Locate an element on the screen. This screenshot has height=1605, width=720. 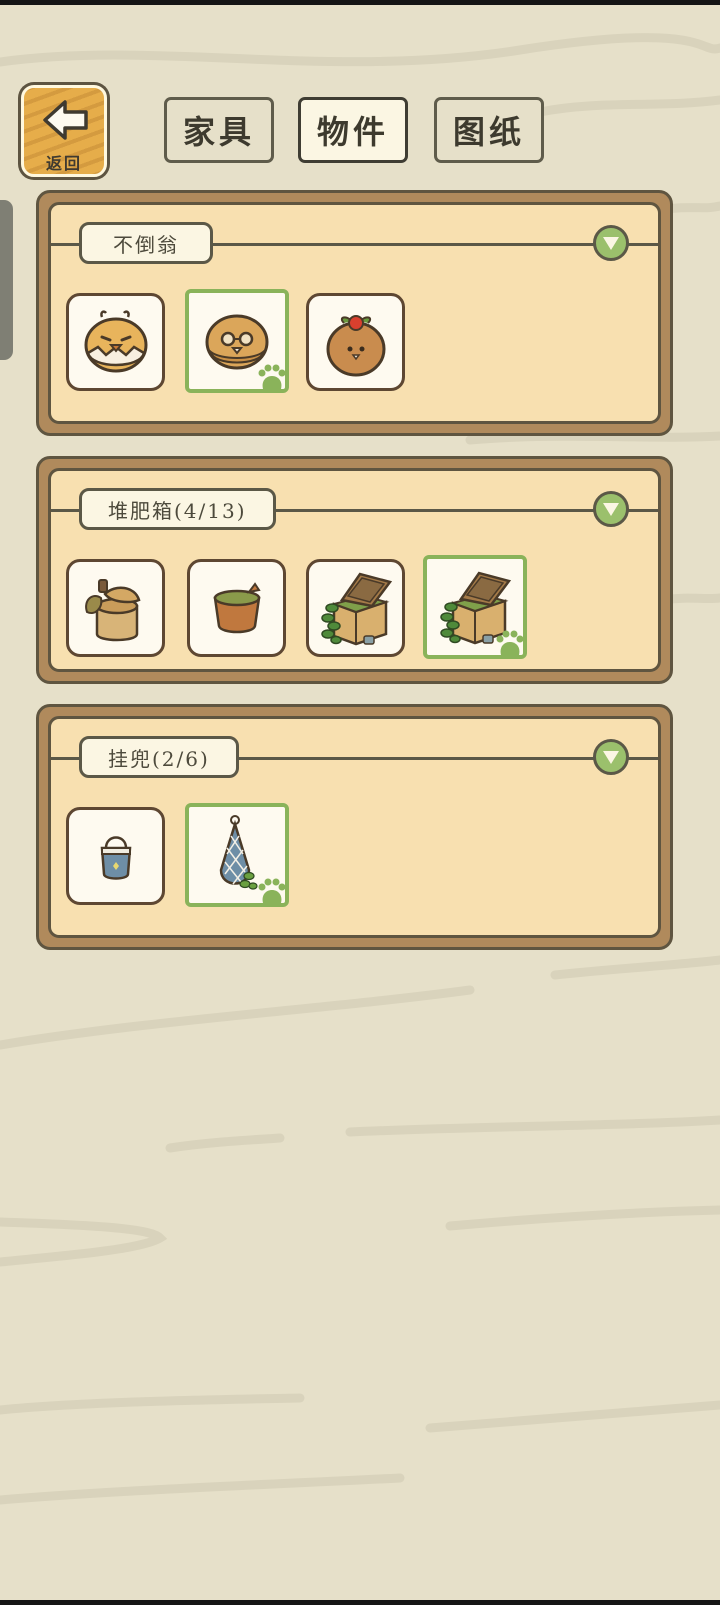
compost-crate-vine-icon is located at coordinates (356, 609).